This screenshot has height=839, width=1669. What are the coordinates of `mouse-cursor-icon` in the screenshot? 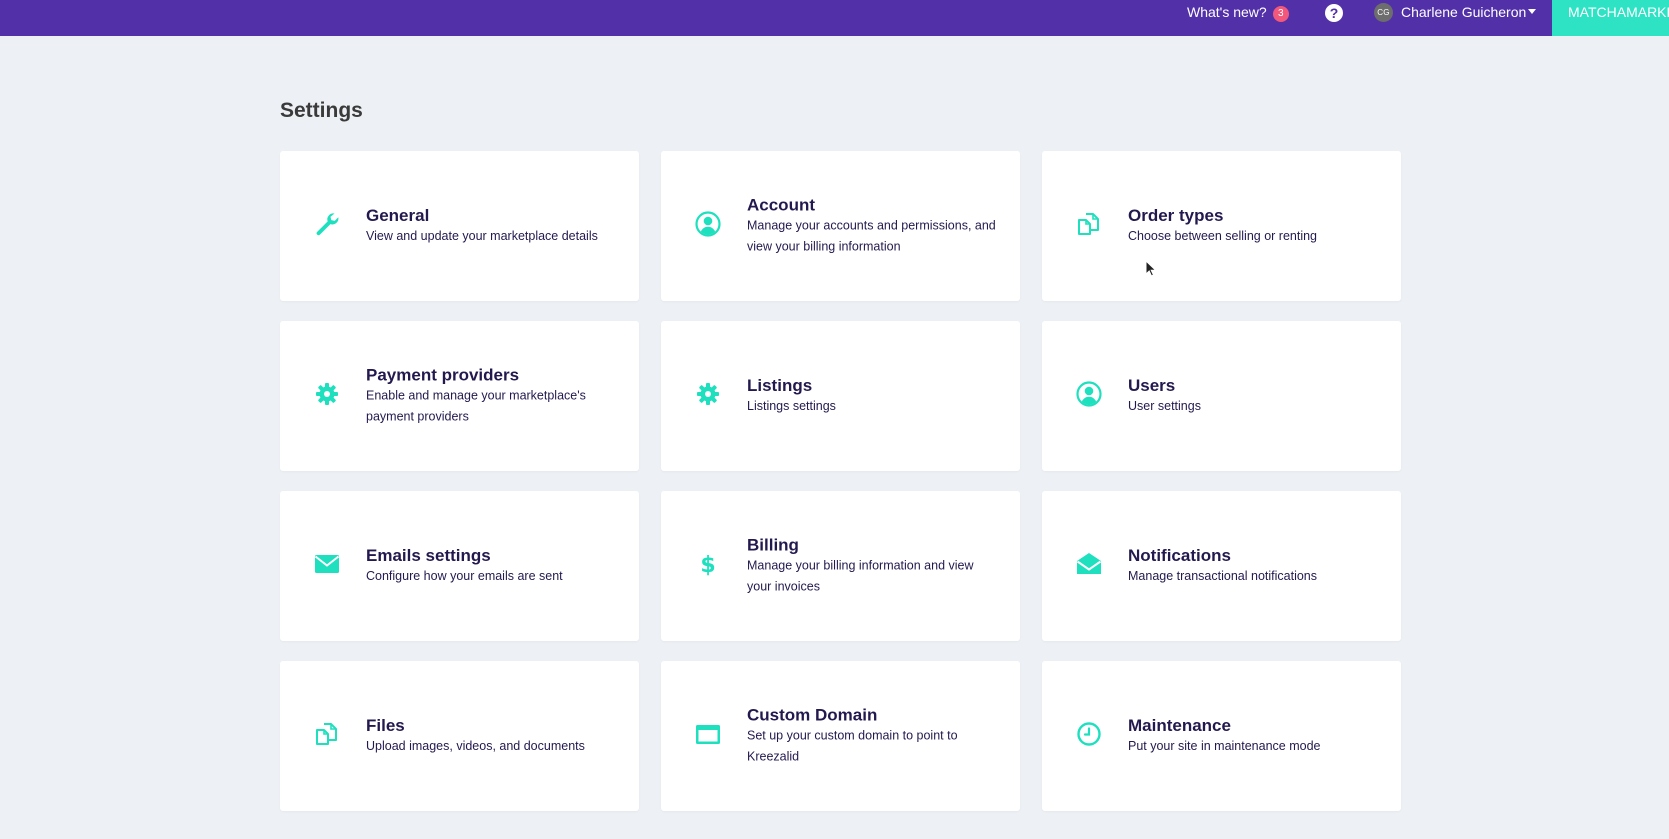 It's located at (1151, 268).